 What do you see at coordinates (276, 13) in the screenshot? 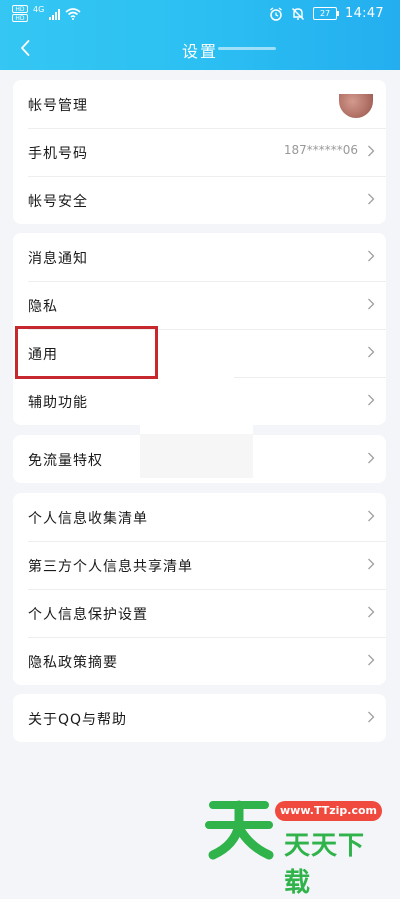
I see `alarm-icon` at bounding box center [276, 13].